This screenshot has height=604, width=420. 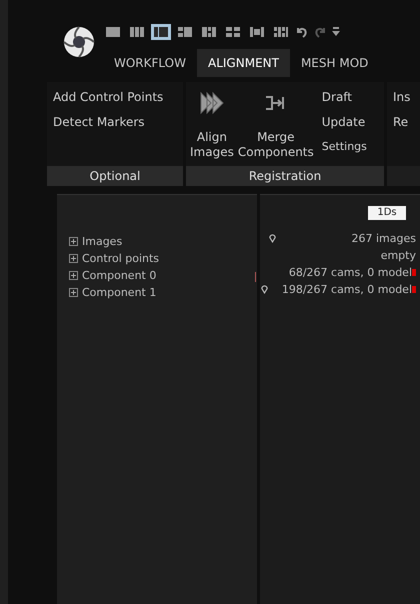 What do you see at coordinates (302, 32) in the screenshot?
I see `undo-icon` at bounding box center [302, 32].